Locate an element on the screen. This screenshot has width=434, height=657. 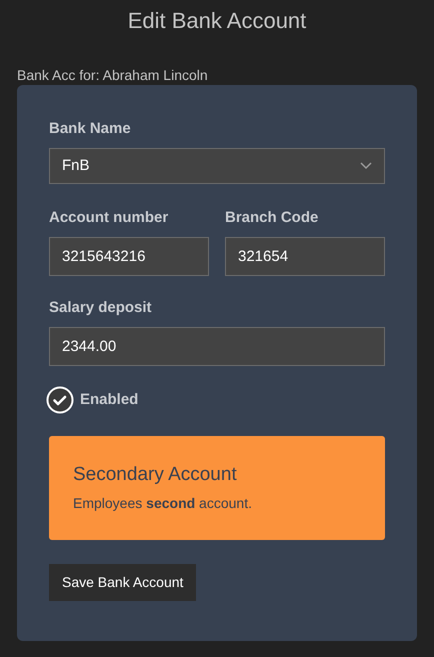
branch-code-field: 321654 is located at coordinates (305, 256).